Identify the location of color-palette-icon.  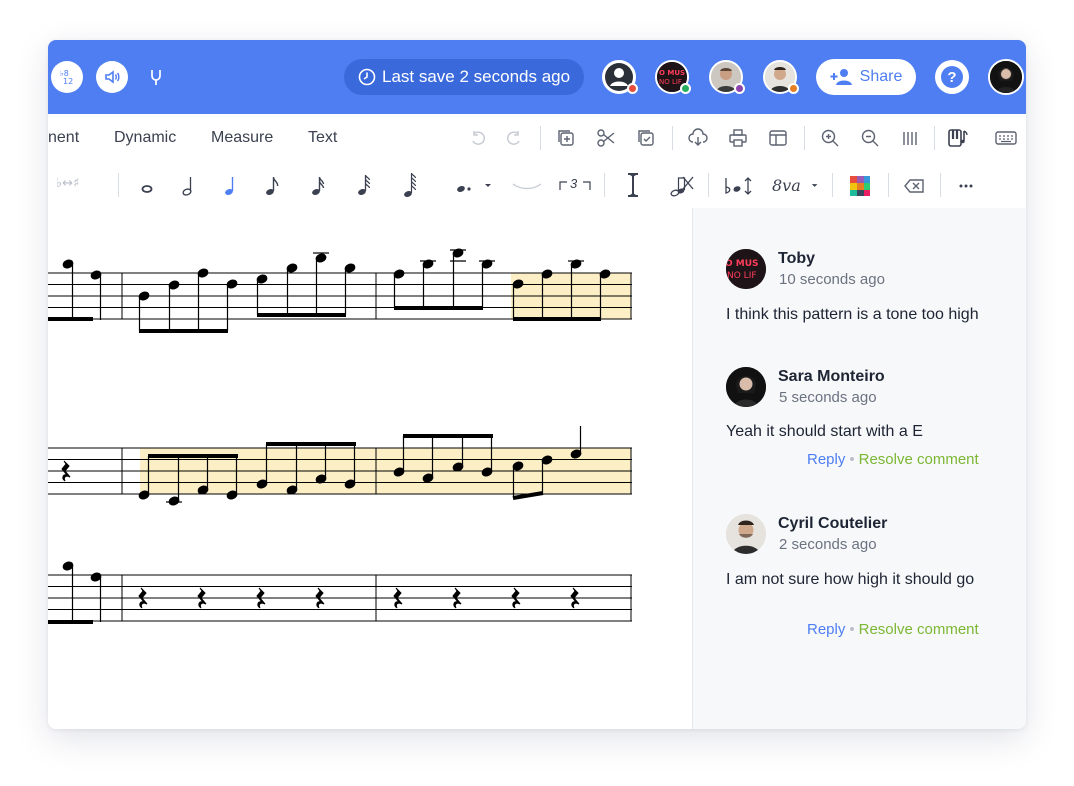
(860, 186).